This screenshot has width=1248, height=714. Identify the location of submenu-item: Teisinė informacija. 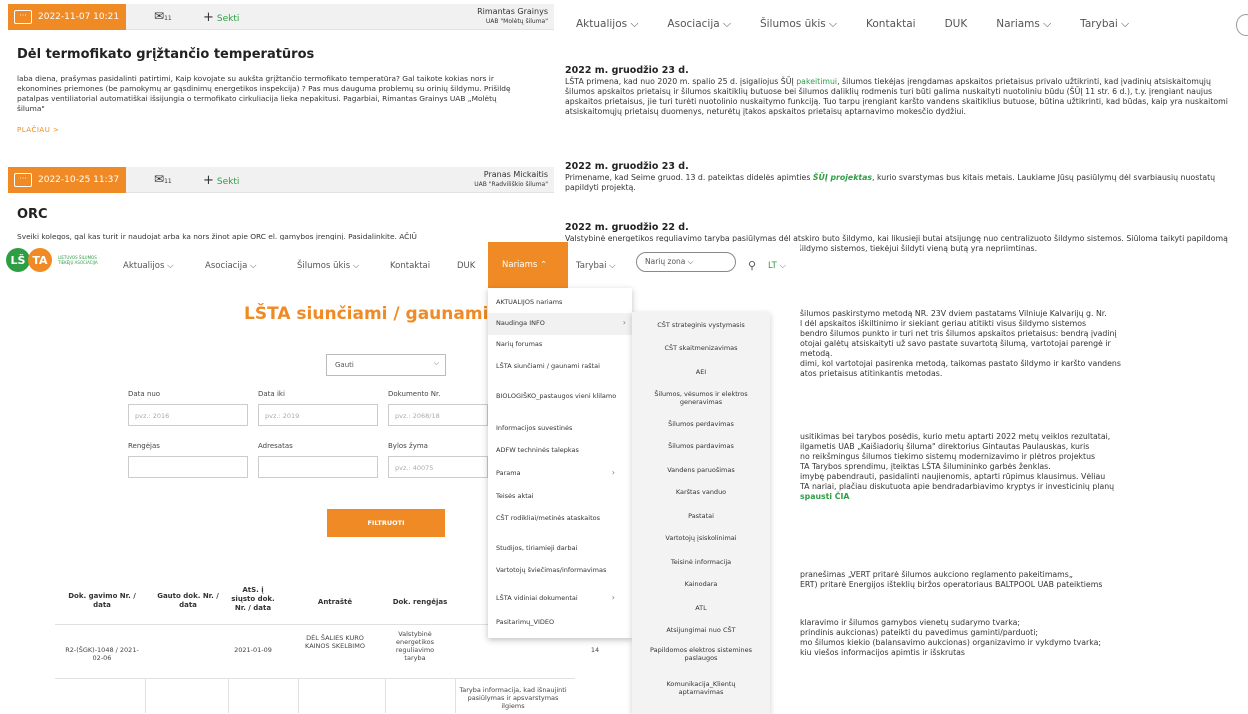
(701, 562).